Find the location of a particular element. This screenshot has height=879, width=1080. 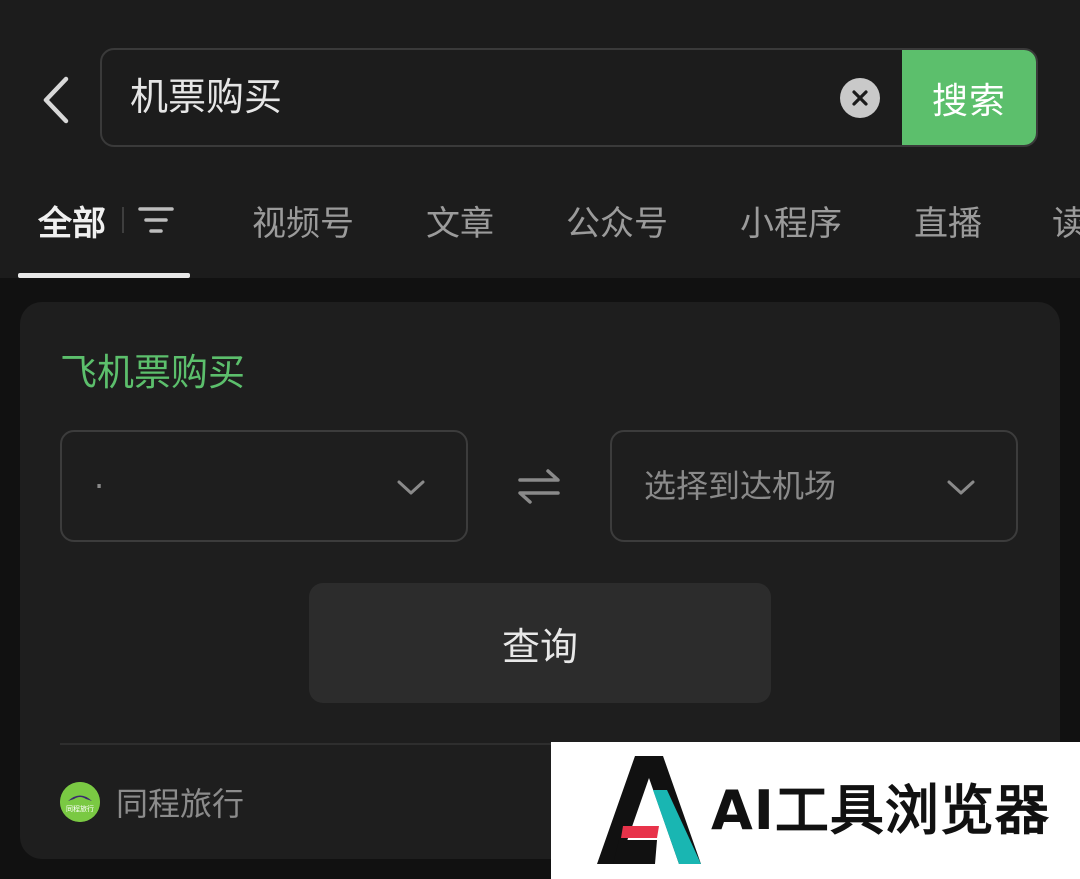

departure-value: · is located at coordinates (99, 486).